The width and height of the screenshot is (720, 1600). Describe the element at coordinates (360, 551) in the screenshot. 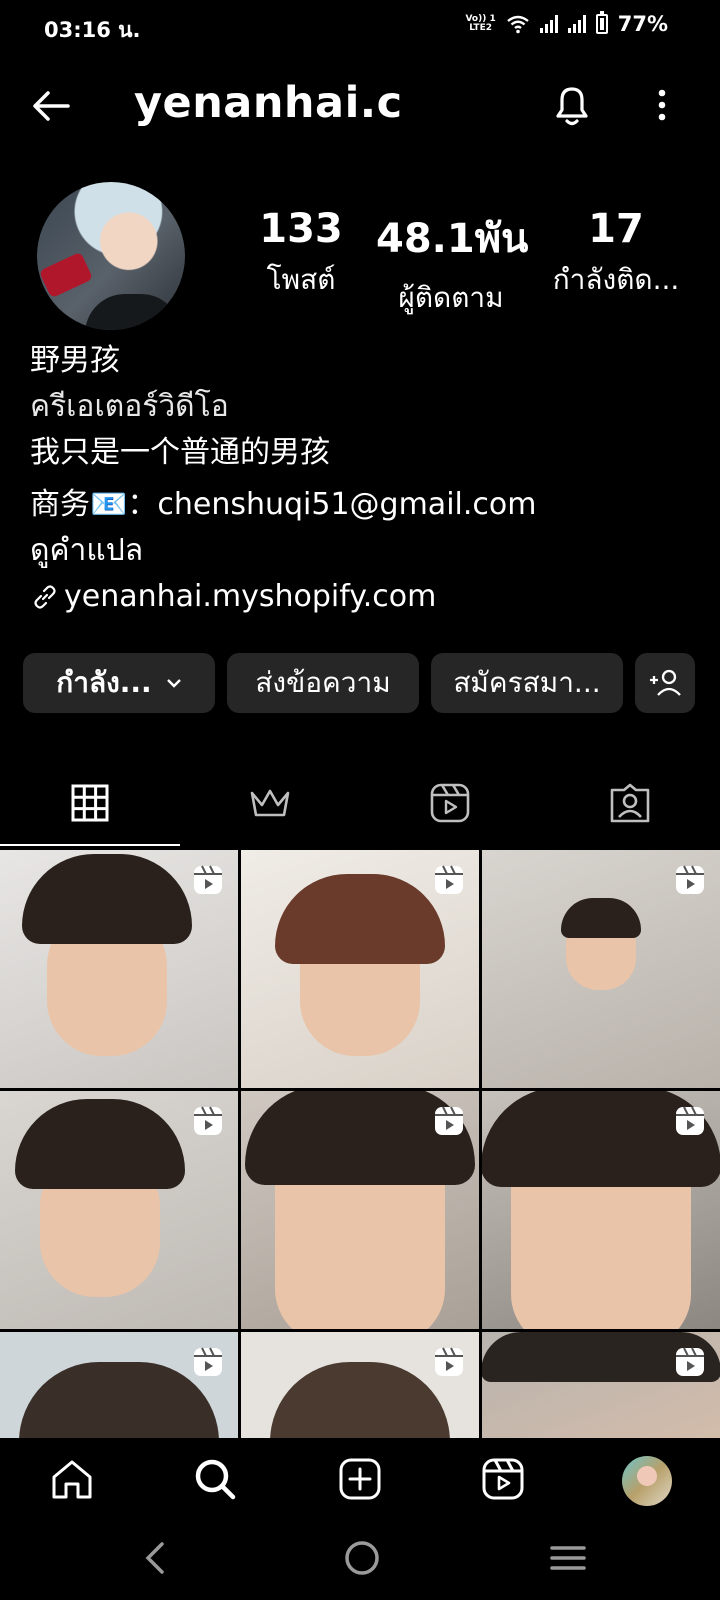

I see `see-translation-link: ดูคำแปล` at that location.